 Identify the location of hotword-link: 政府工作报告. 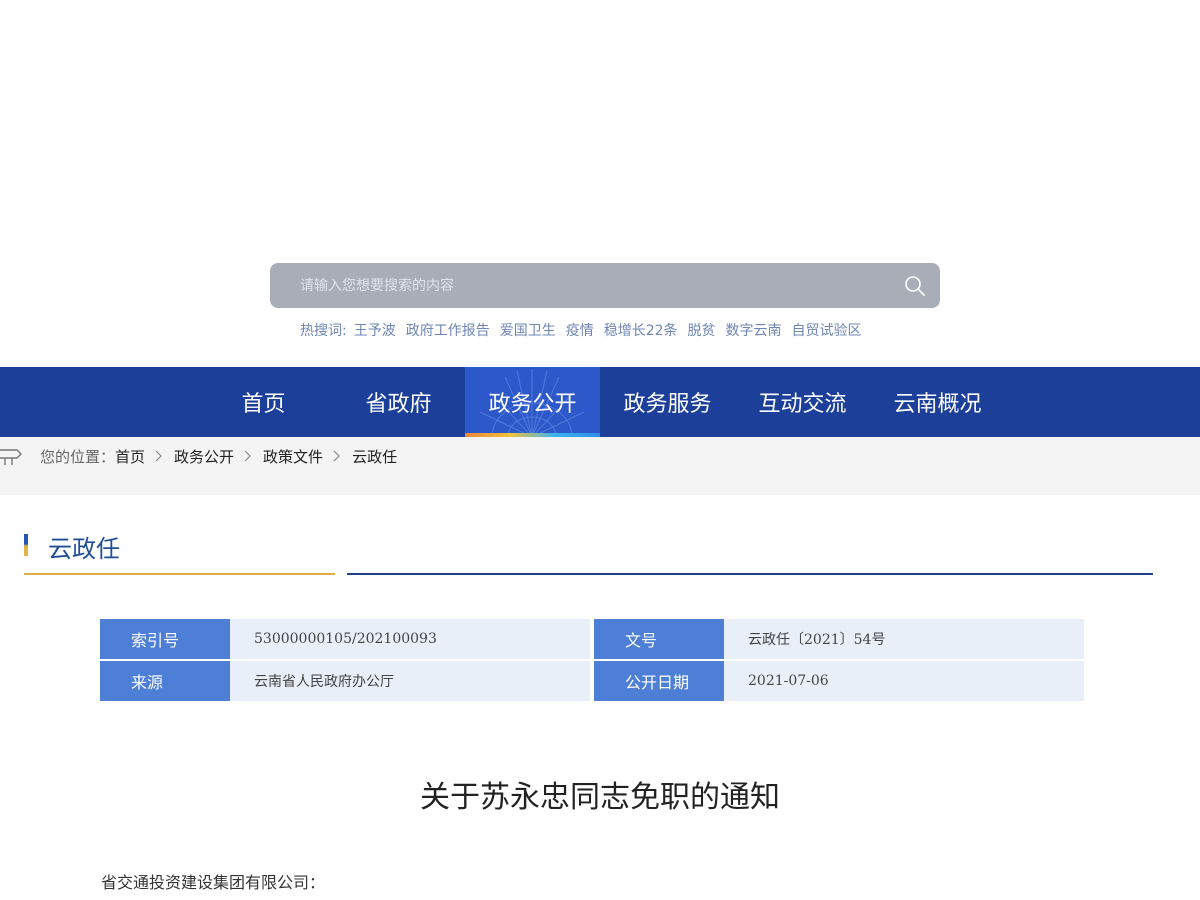
(448, 330).